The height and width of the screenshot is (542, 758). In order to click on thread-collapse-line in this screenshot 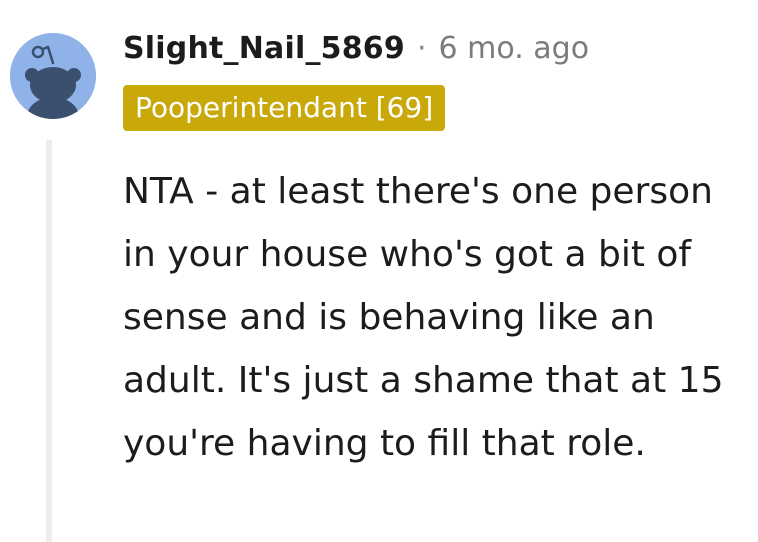, I will do `click(49, 341)`.